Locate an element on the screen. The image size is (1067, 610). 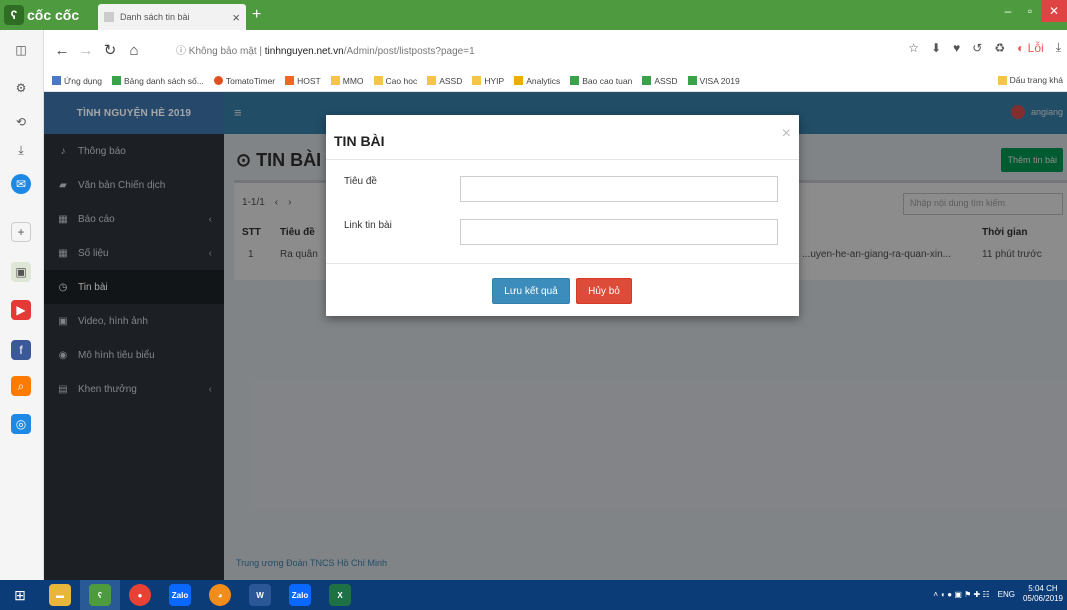
browser-tab-active: Danh sách tin bài × is located at coordinates (172, 17).